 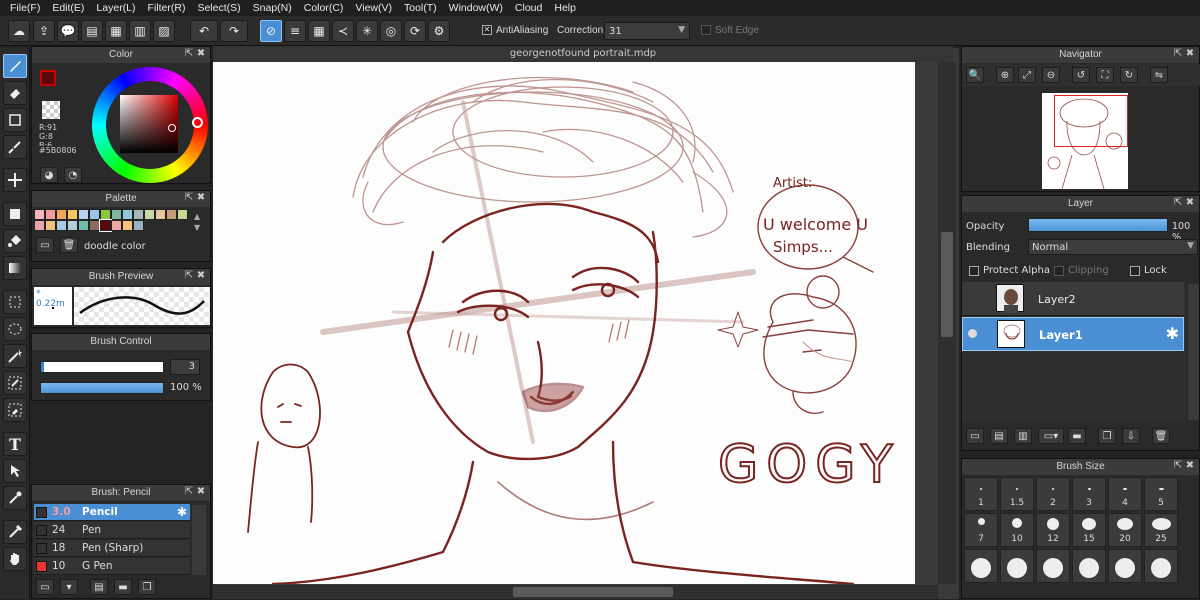 I want to click on add-brush-icon: ▭, so click(x=45, y=587).